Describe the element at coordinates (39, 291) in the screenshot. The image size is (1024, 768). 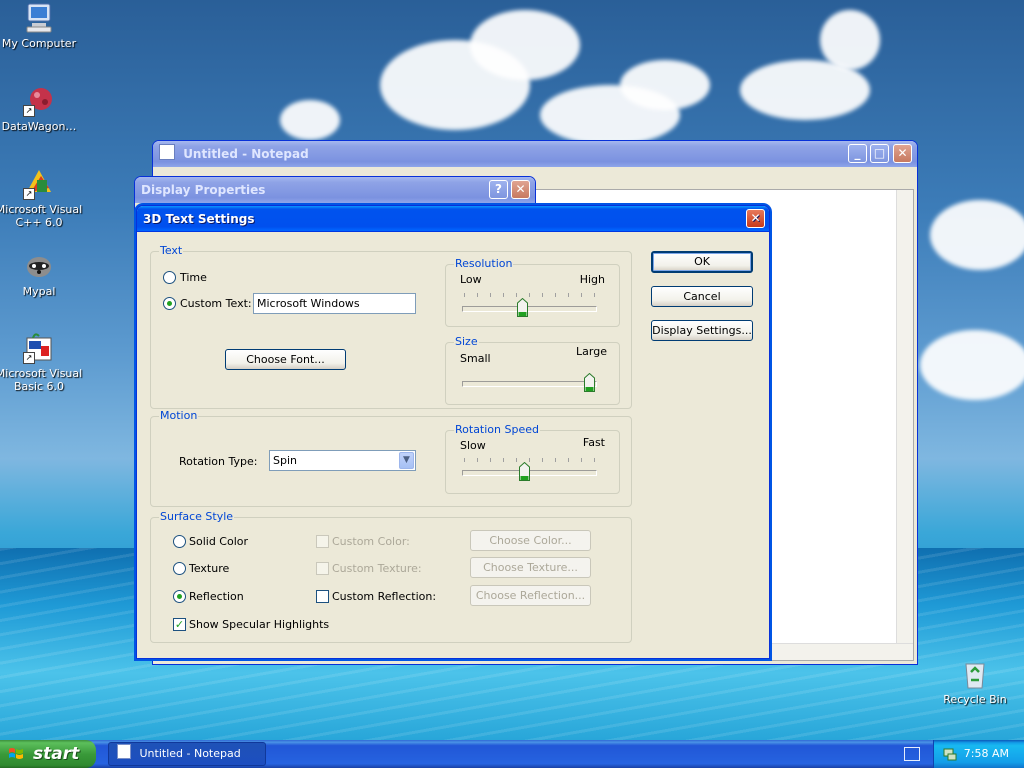
I see `desktop-icon-label: Mypal` at that location.